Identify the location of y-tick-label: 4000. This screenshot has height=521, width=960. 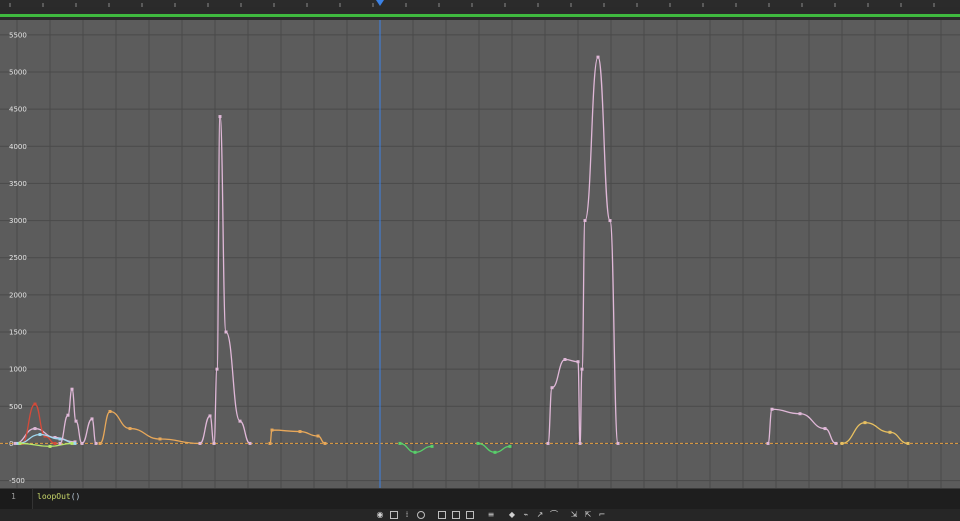
(18, 147).